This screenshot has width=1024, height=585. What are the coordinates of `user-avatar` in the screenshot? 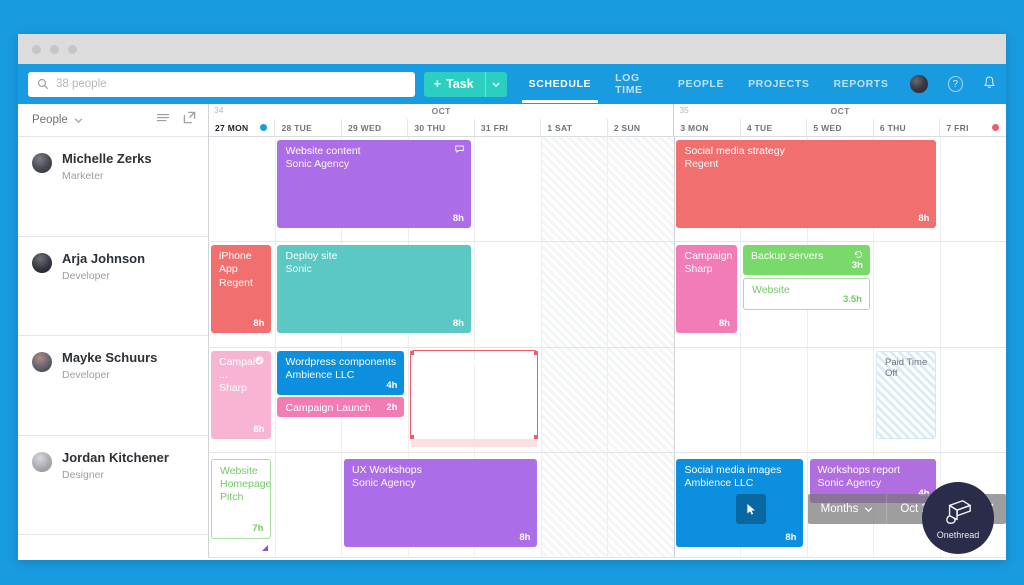 It's located at (919, 84).